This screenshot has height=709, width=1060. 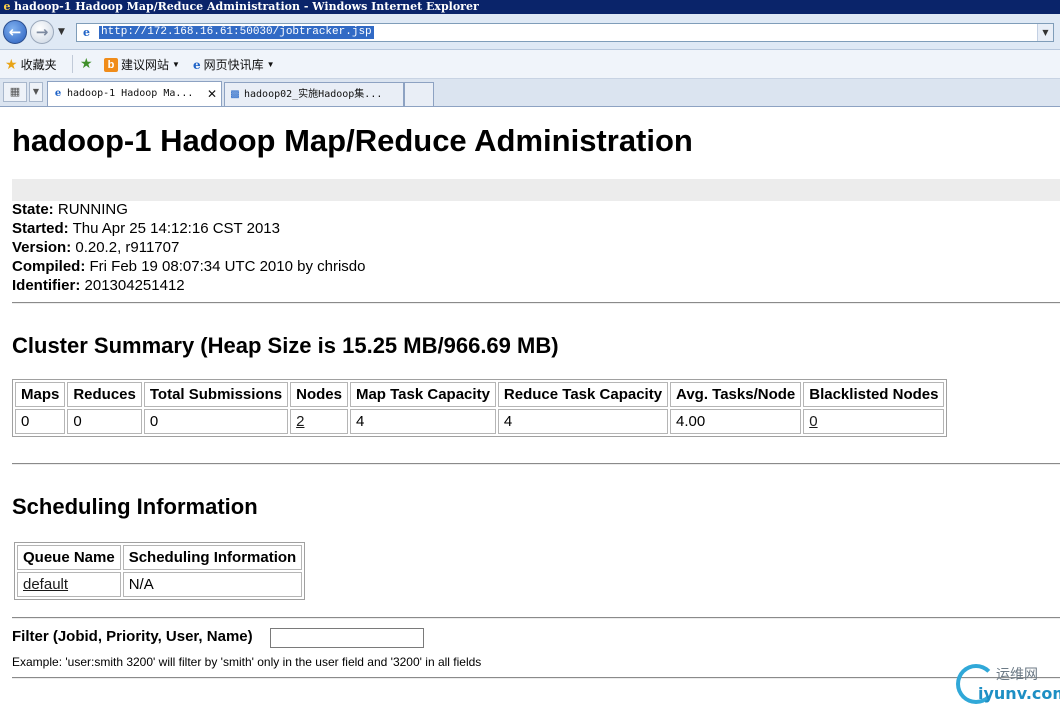 What do you see at coordinates (1045, 32) in the screenshot?
I see `address-dropdown-icon: ▼` at bounding box center [1045, 32].